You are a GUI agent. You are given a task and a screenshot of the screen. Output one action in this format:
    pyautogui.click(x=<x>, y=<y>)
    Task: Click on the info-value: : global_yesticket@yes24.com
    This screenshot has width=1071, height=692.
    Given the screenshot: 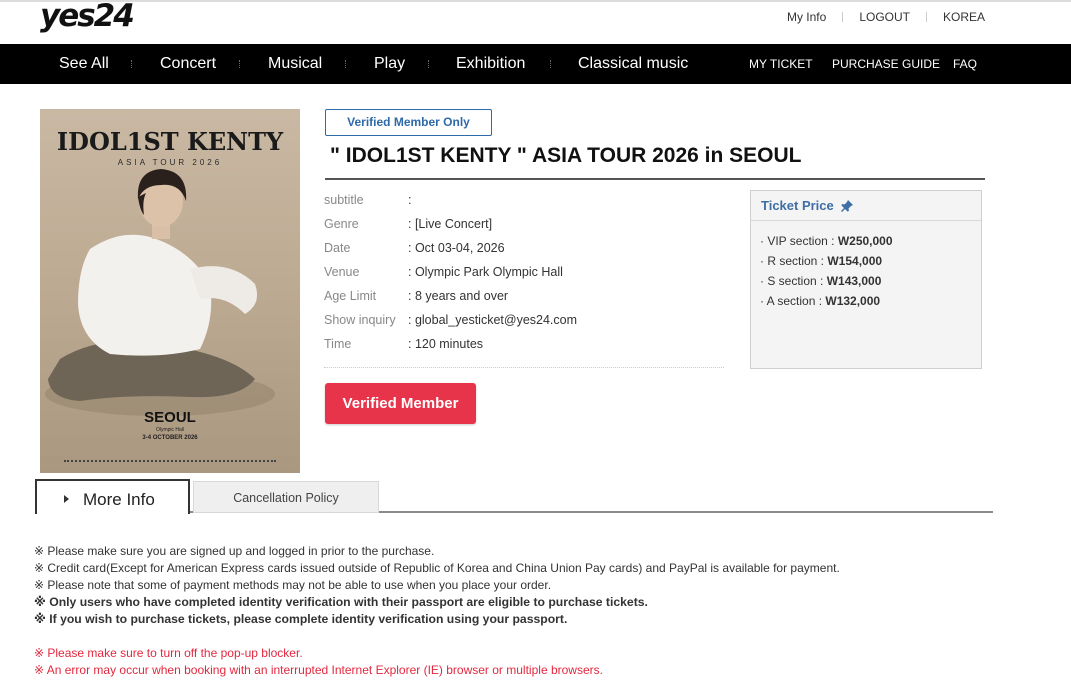 What is the action you would take?
    pyautogui.click(x=493, y=320)
    